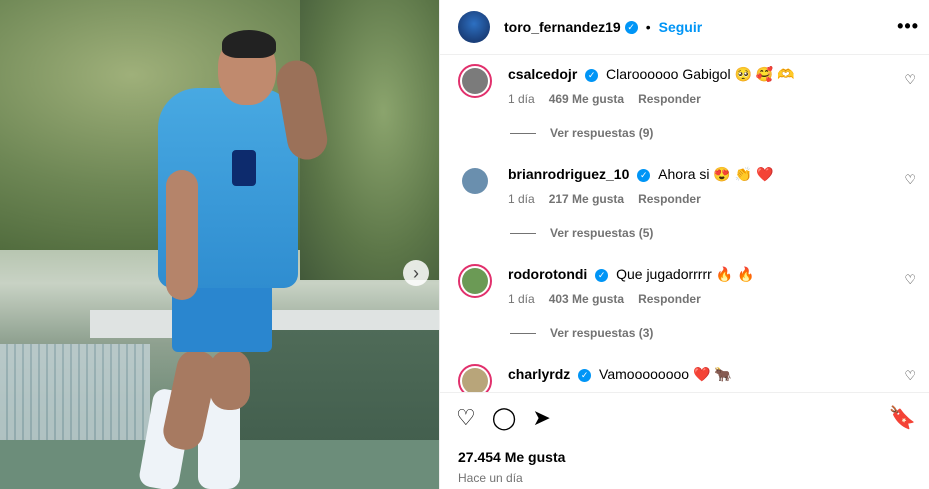  What do you see at coordinates (712, 374) in the screenshot?
I see `comment-emoji: ❤️ 🐂` at bounding box center [712, 374].